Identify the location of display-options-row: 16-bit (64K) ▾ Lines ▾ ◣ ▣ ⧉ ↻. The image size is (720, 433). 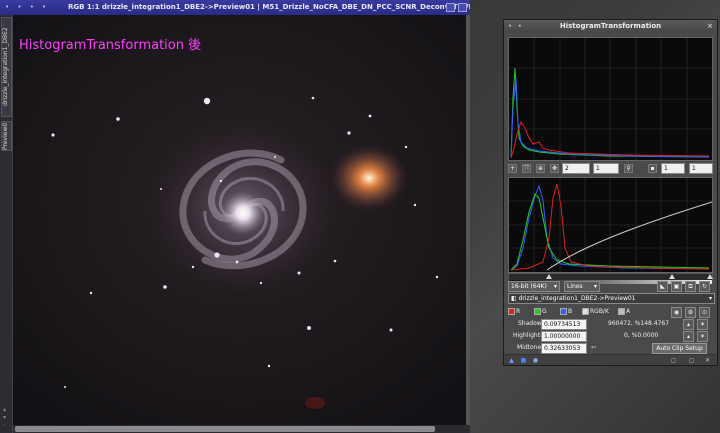
(611, 286).